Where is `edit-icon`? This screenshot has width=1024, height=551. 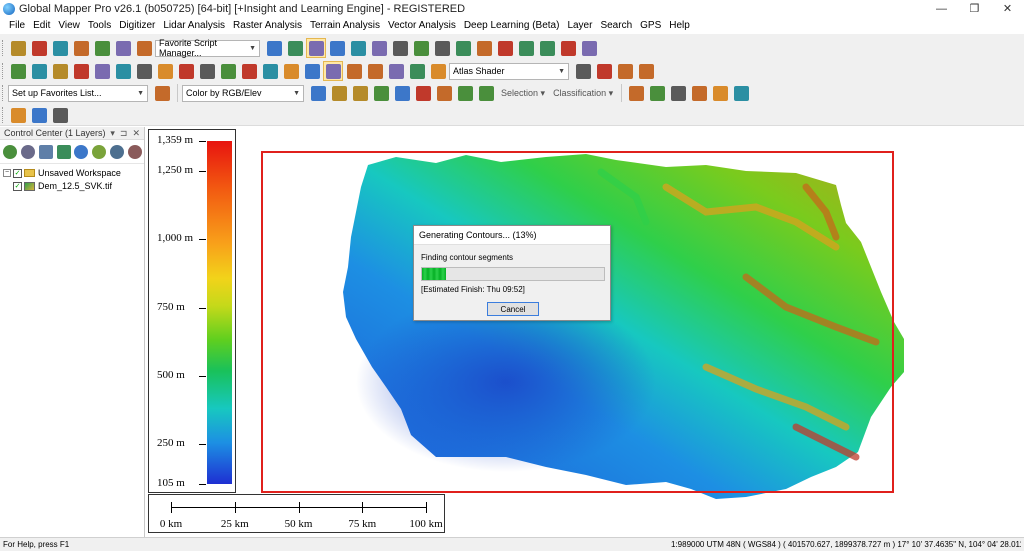
edit-icon is located at coordinates (484, 48).